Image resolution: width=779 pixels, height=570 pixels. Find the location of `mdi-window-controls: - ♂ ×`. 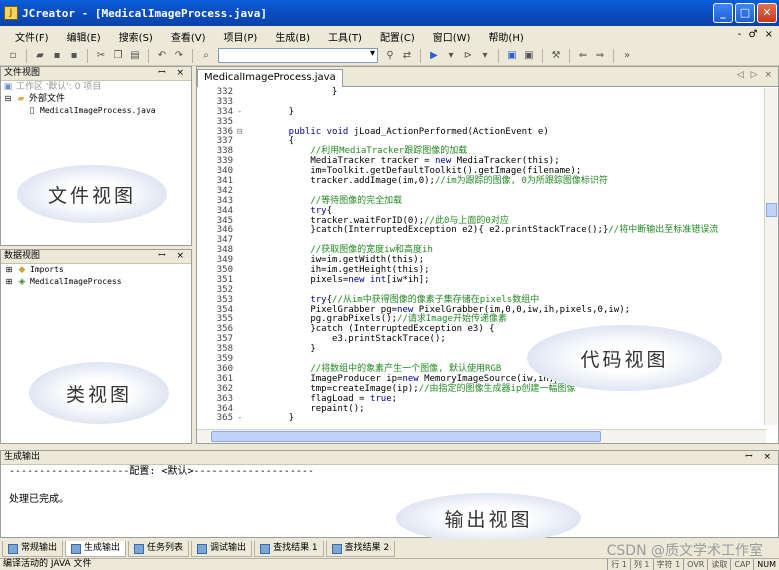

mdi-window-controls: - ♂ × is located at coordinates (756, 34).